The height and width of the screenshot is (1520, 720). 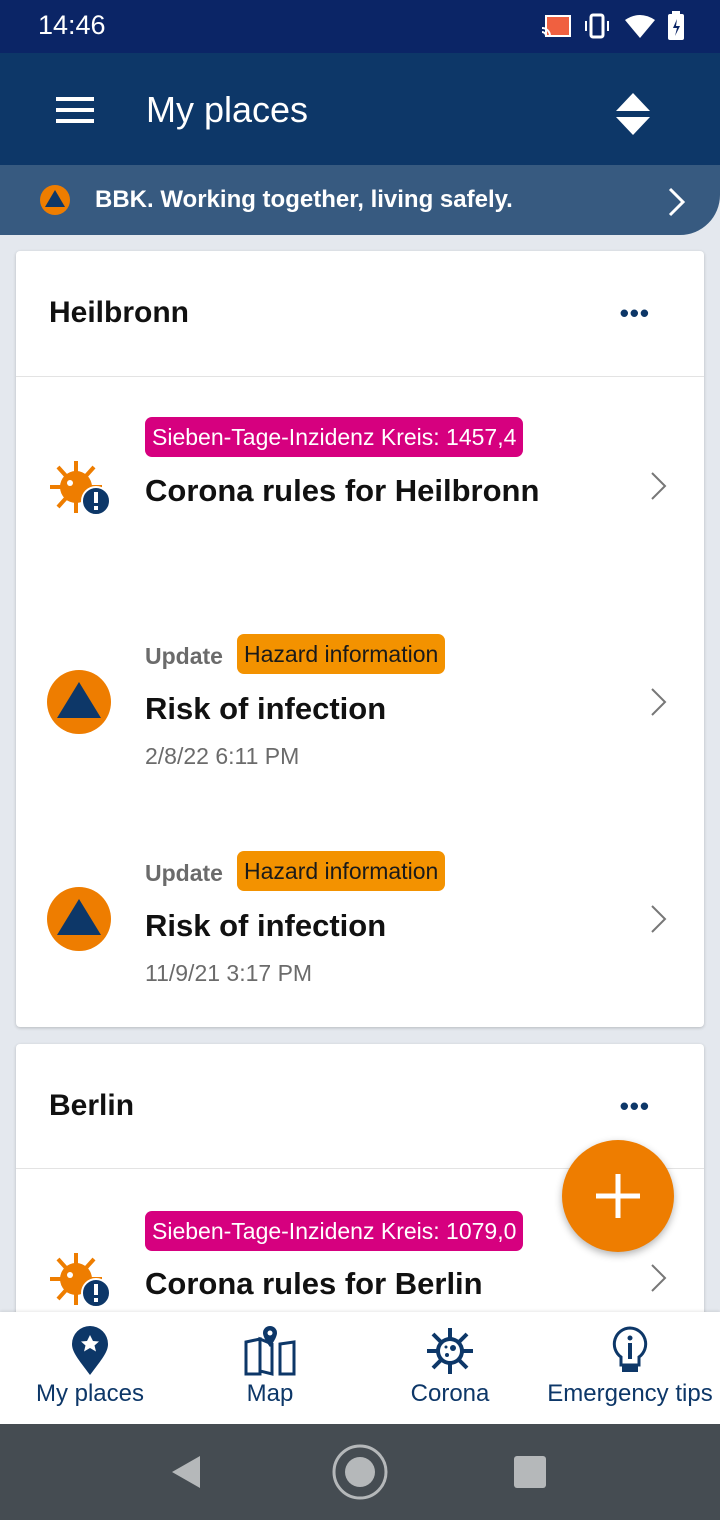 What do you see at coordinates (270, 1393) in the screenshot?
I see `nav-label: Map` at bounding box center [270, 1393].